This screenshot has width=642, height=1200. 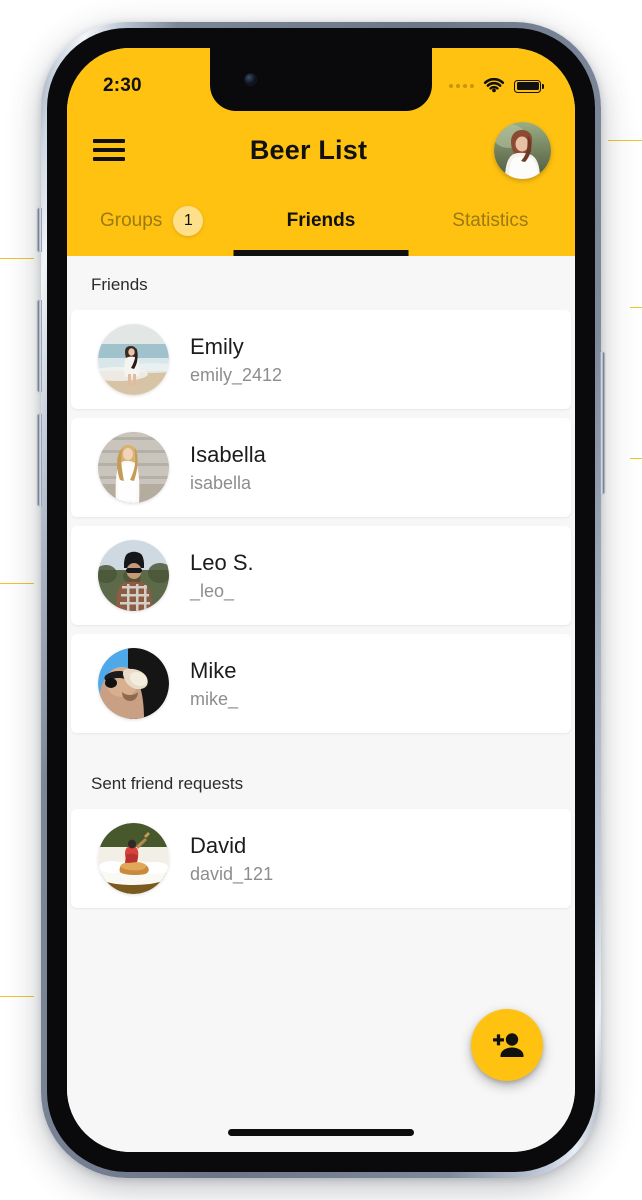 What do you see at coordinates (214, 698) in the screenshot?
I see `friend-handle: mike_` at bounding box center [214, 698].